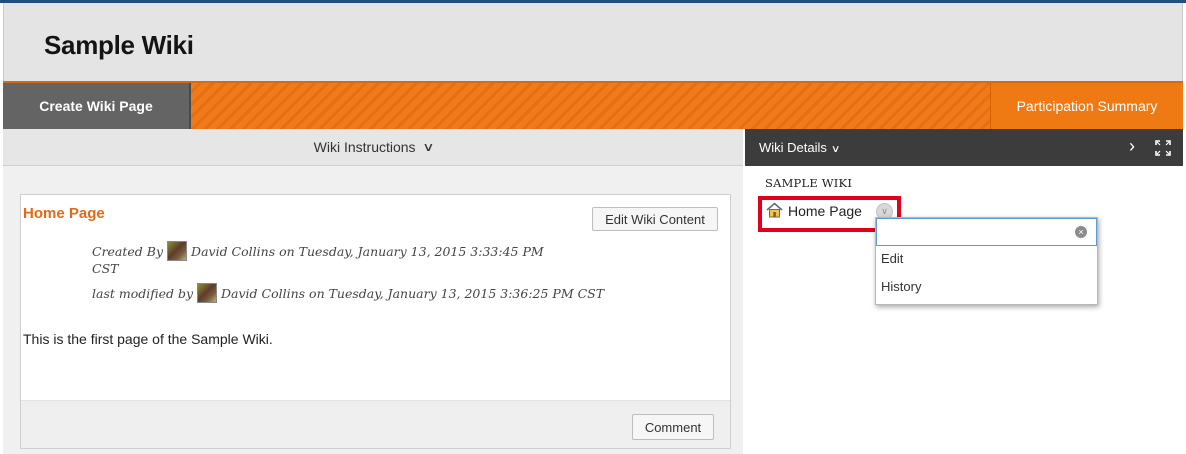 Image resolution: width=1186 pixels, height=454 pixels. I want to click on wiki-instructions-toggle: Wiki Instructions ∨, so click(373, 147).